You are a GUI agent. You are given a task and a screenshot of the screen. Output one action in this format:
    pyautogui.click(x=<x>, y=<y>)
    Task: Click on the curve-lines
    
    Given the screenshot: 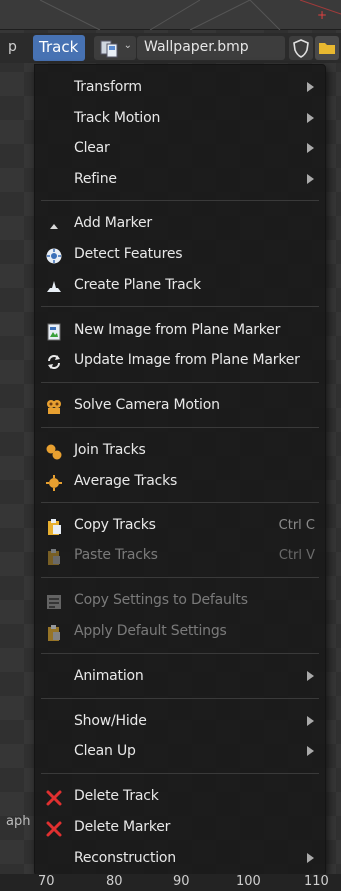 What is the action you would take?
    pyautogui.click(x=190, y=15)
    